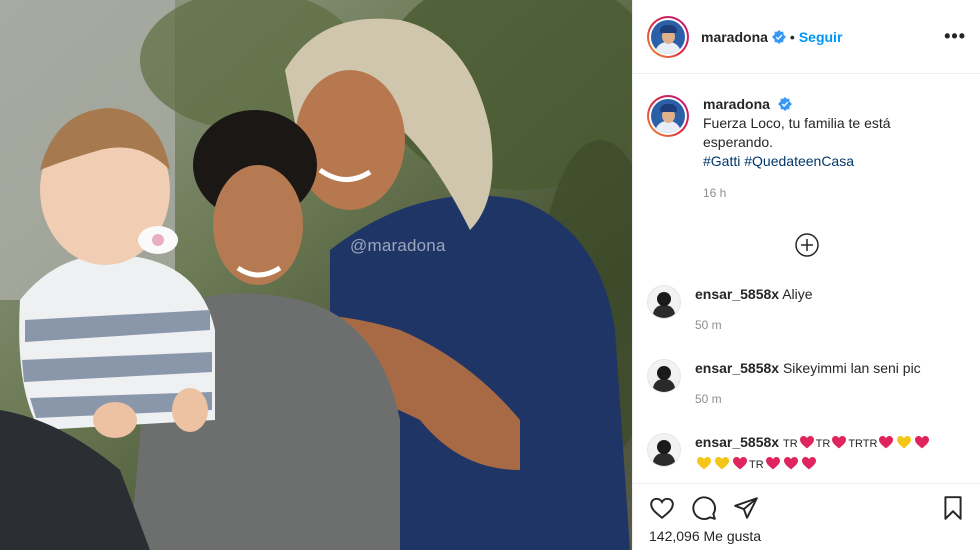 Image resolution: width=980 pixels, height=550 pixels. What do you see at coordinates (806, 310) in the screenshot?
I see `comment-item: ensar_5858x Aliye 50 m` at bounding box center [806, 310].